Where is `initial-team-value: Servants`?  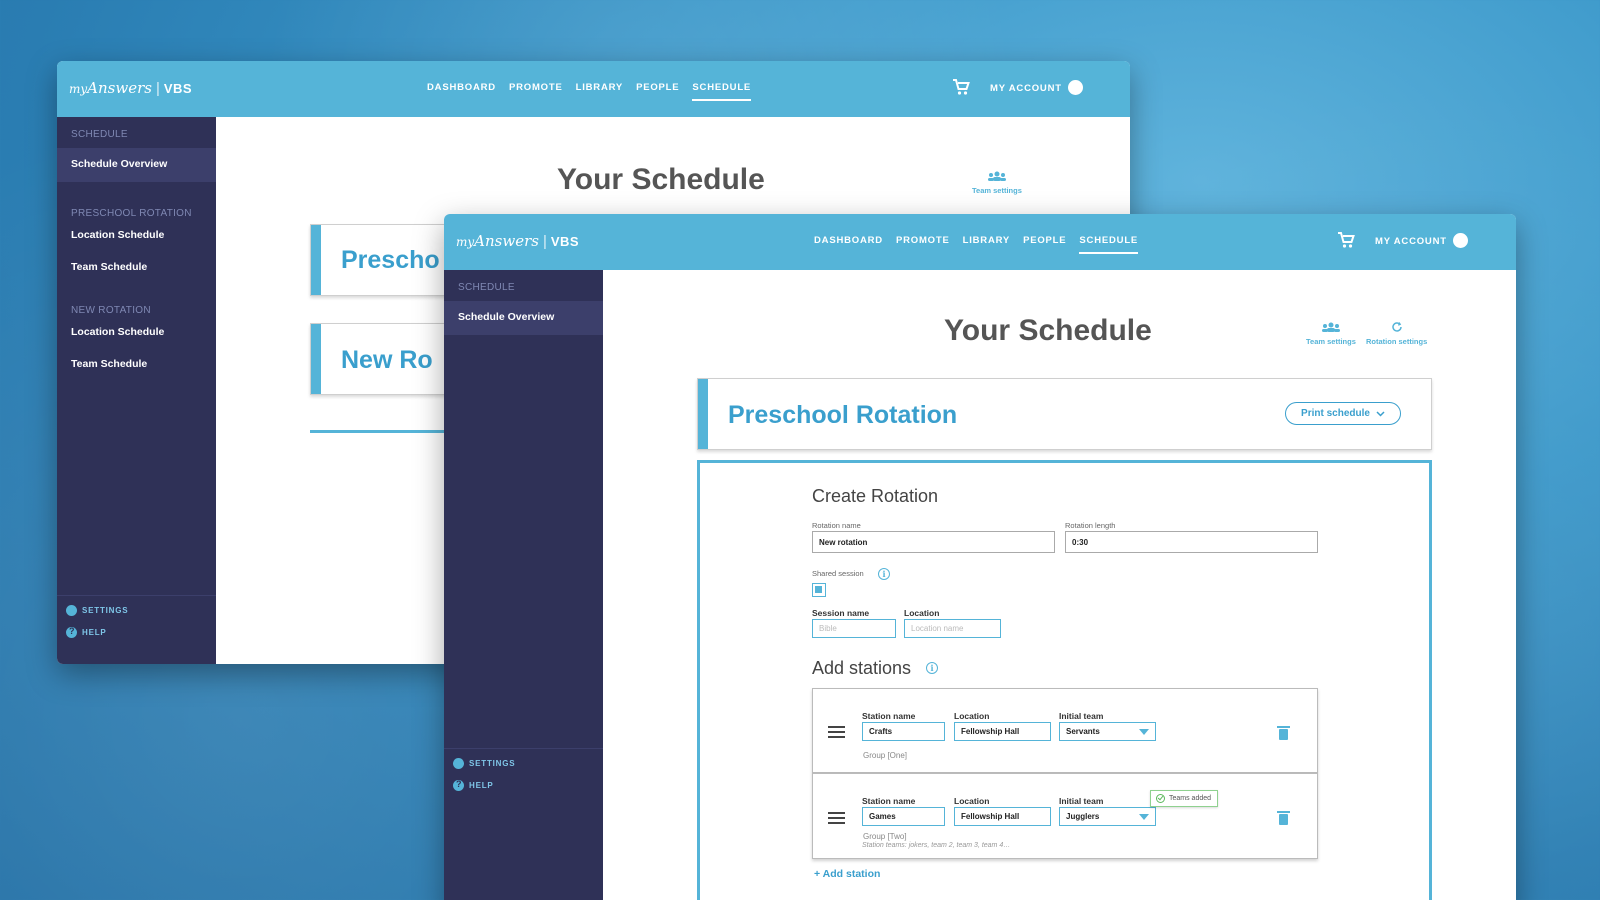
initial-team-value: Servants is located at coordinates (1083, 731).